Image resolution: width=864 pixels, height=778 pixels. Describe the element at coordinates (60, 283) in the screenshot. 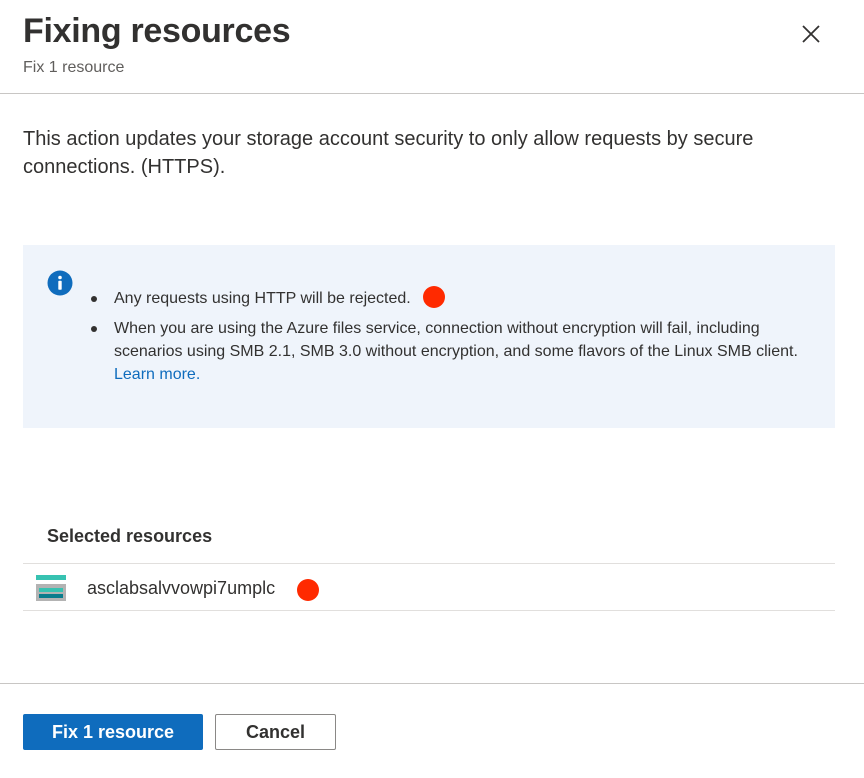

I see `info-icon` at that location.